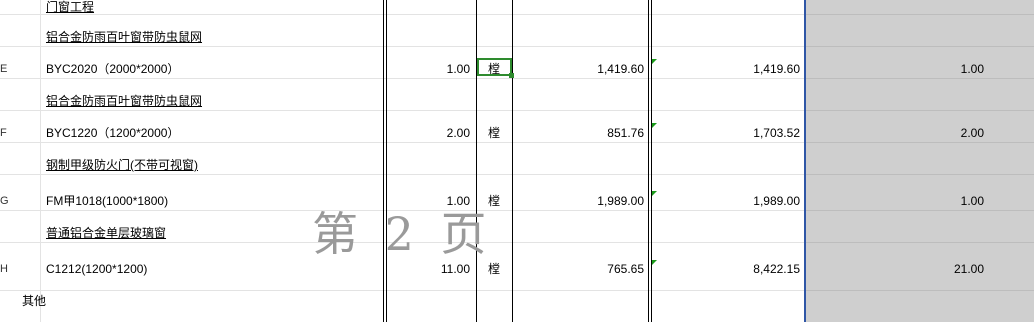 The image size is (1034, 325). Describe the element at coordinates (430, 69) in the screenshot. I see `quantity-cell: 1.00` at that location.